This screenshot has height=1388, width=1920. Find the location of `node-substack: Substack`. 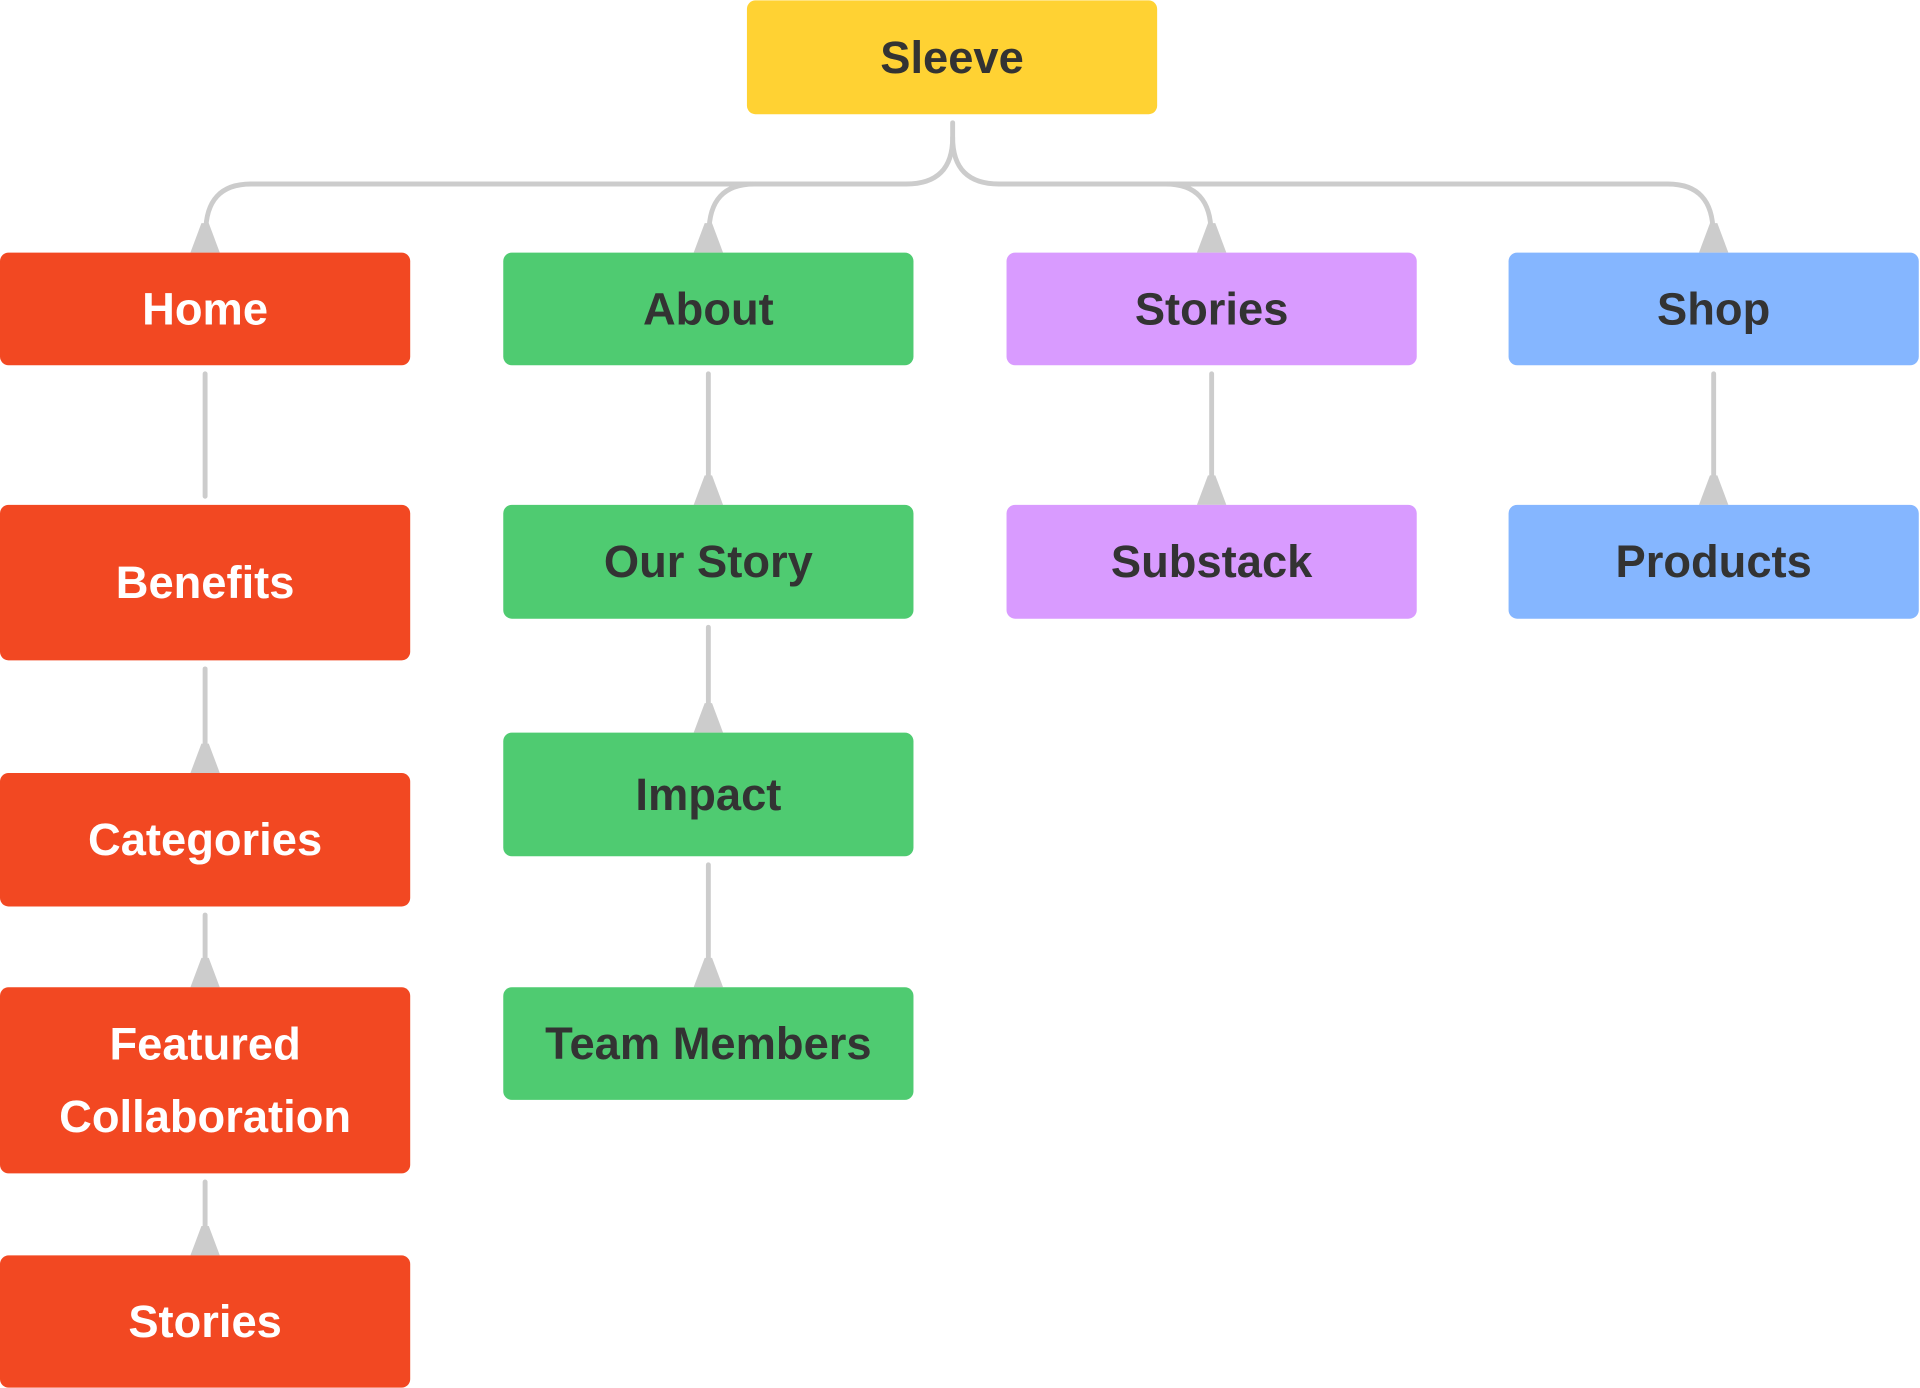

node-substack: Substack is located at coordinates (1211, 561).